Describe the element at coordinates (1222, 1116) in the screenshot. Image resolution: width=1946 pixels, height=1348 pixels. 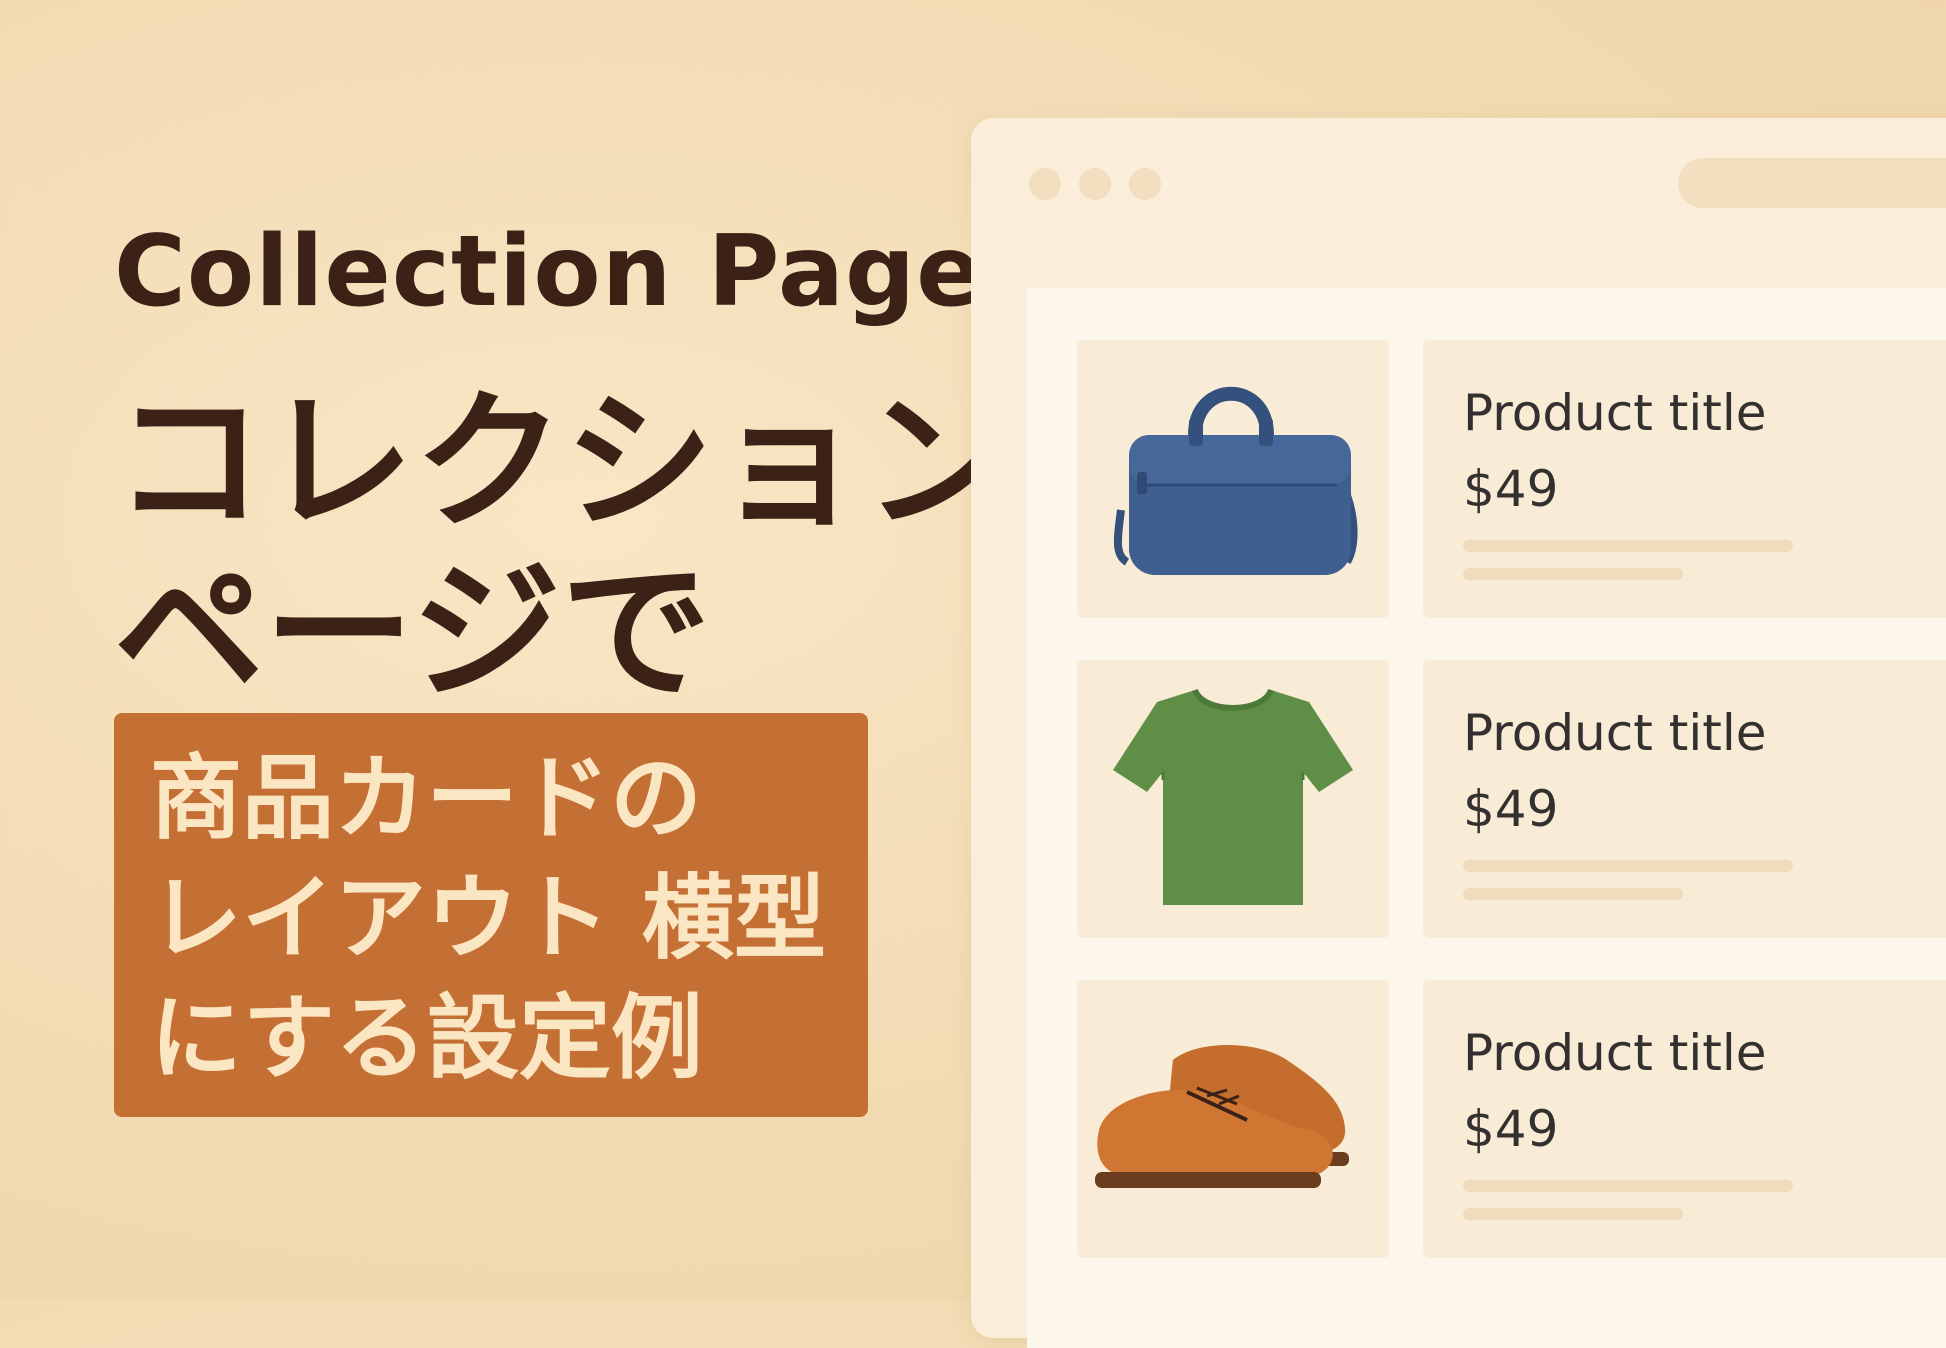
I see `shoes-icon` at that location.